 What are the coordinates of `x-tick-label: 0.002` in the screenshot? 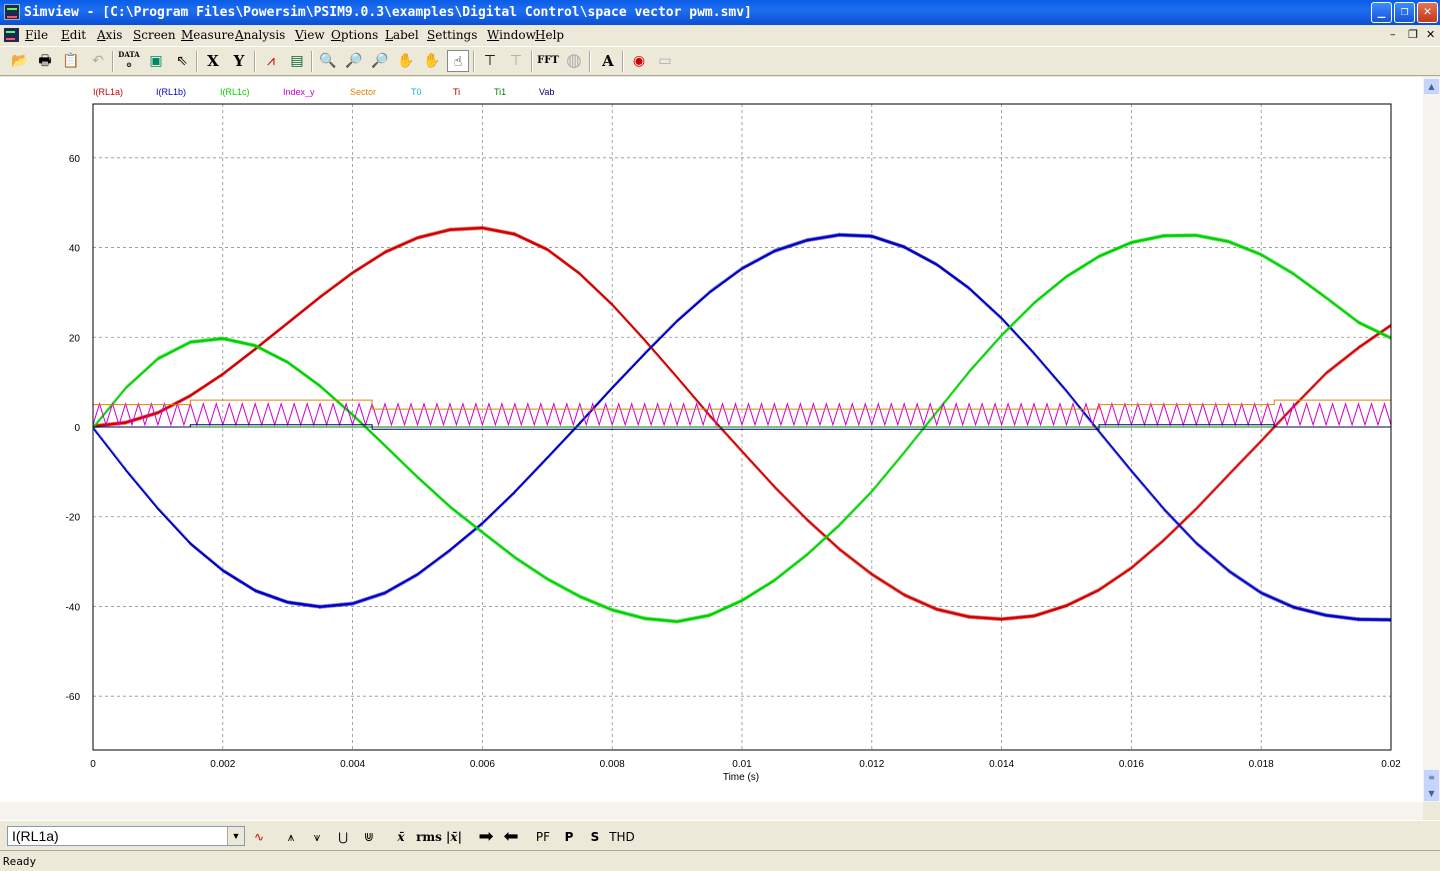 It's located at (222, 764).